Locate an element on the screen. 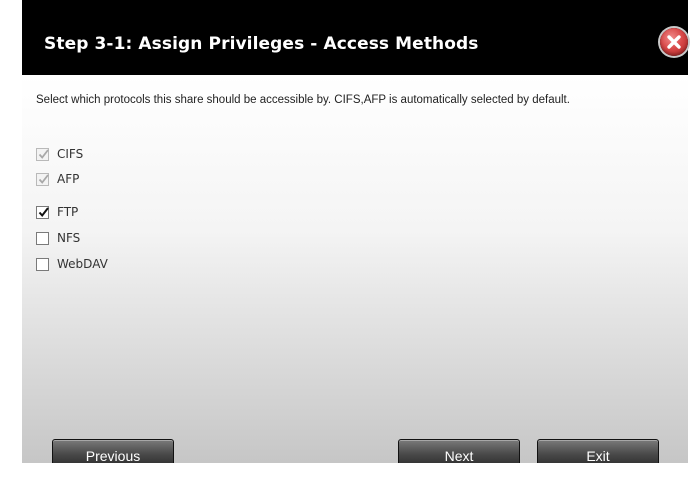 The image size is (692, 485). option-label-nfs: NFS is located at coordinates (69, 238).